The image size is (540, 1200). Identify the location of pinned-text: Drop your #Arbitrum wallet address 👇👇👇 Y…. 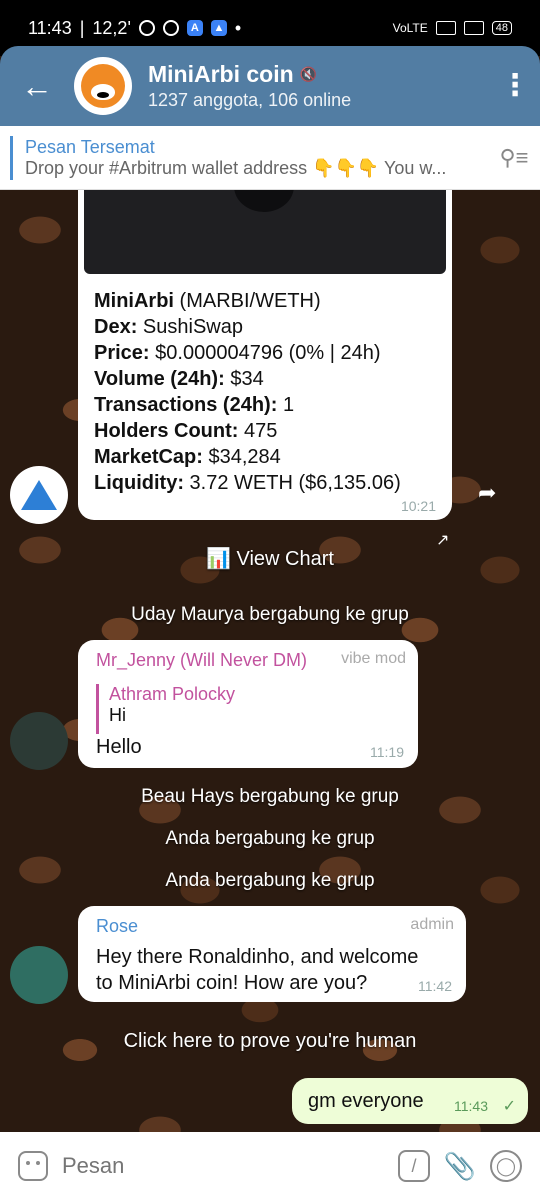
(236, 167).